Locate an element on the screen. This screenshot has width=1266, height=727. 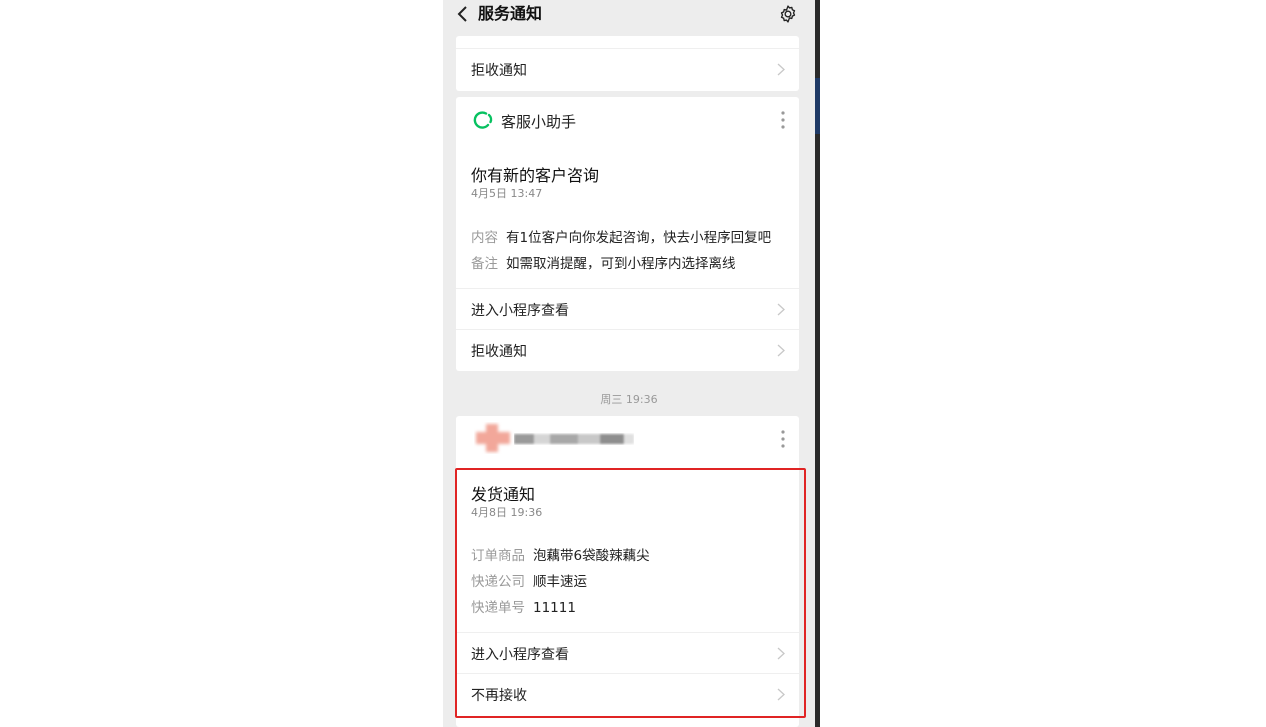
message-date: 4月5日 13:47 is located at coordinates (507, 193).